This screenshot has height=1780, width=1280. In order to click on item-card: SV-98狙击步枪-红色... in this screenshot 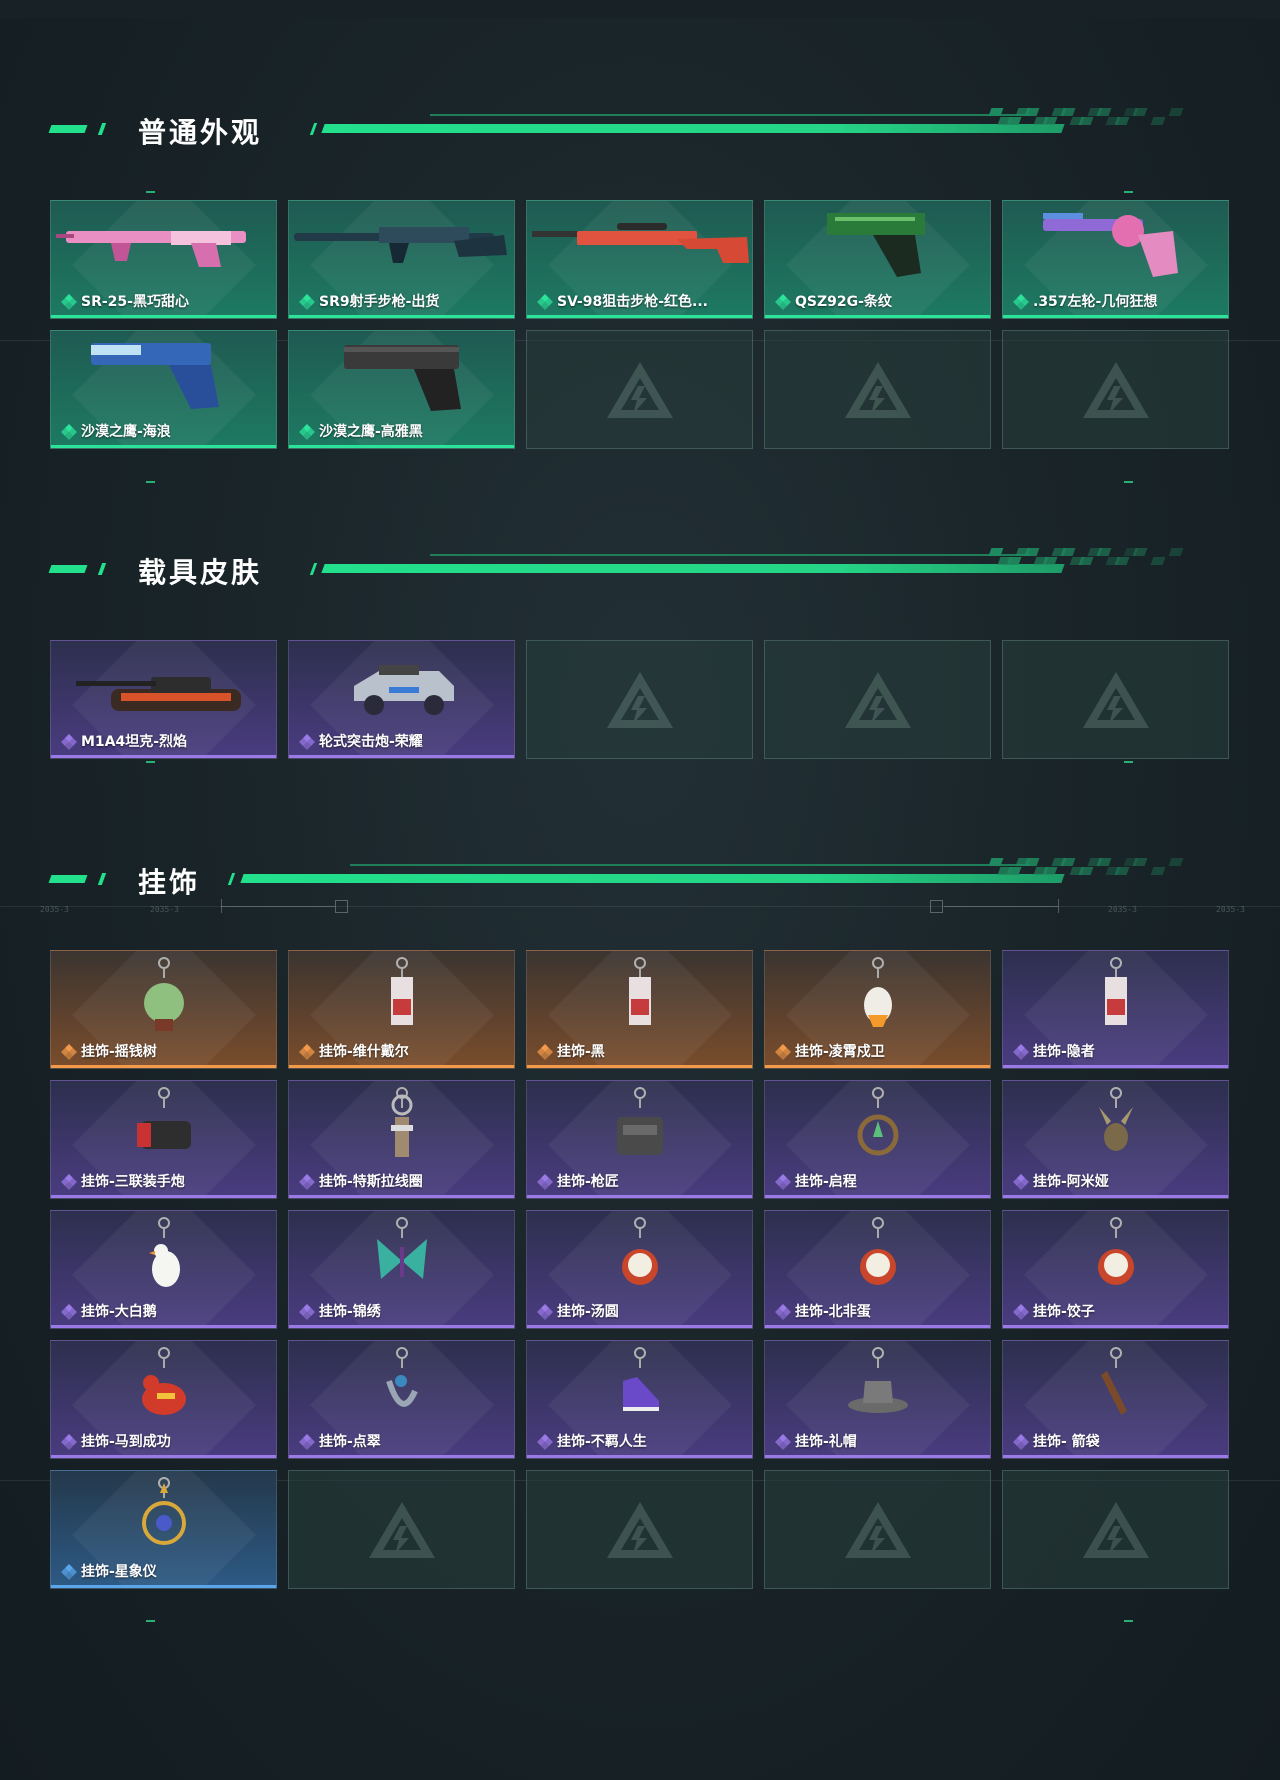, I will do `click(639, 259)`.